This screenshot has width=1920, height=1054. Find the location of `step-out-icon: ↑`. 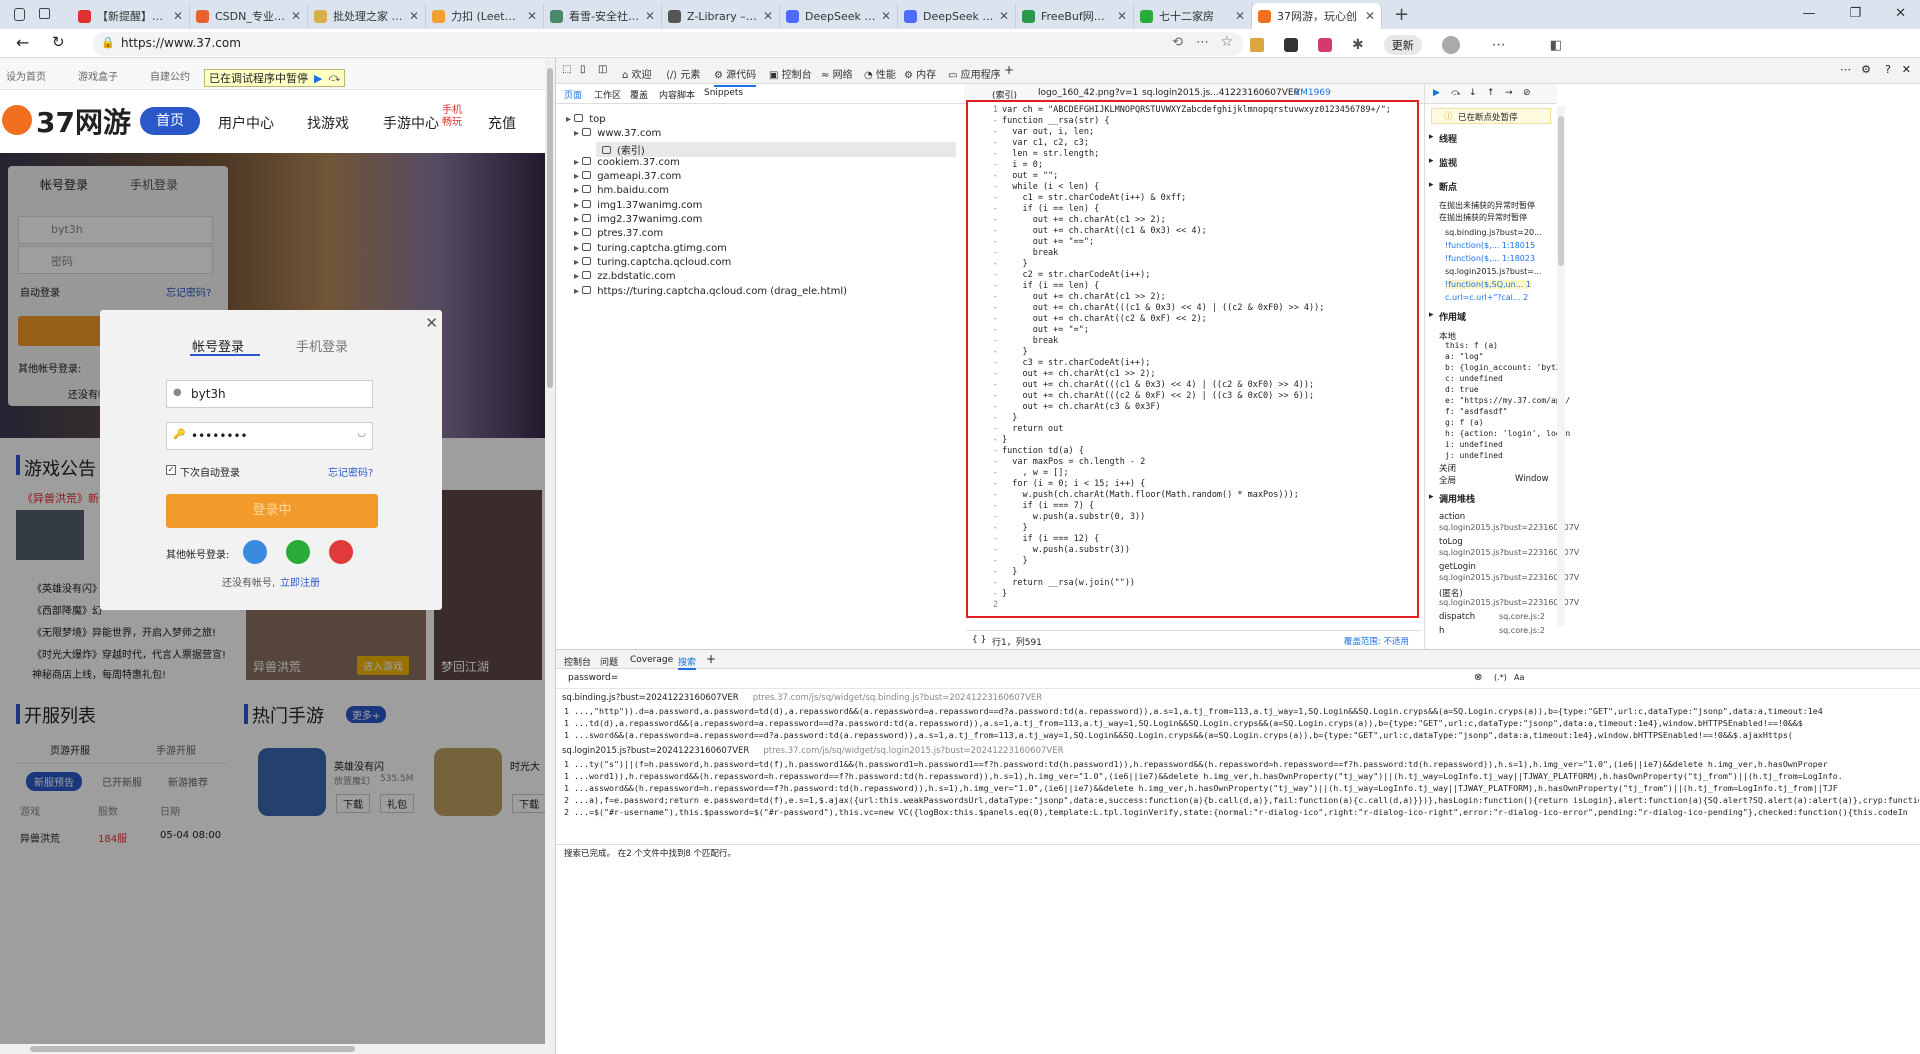

step-out-icon: ↑ is located at coordinates (1491, 93).